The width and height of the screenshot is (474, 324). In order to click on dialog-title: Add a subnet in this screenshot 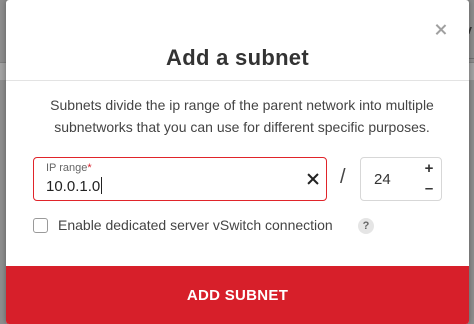, I will do `click(237, 57)`.